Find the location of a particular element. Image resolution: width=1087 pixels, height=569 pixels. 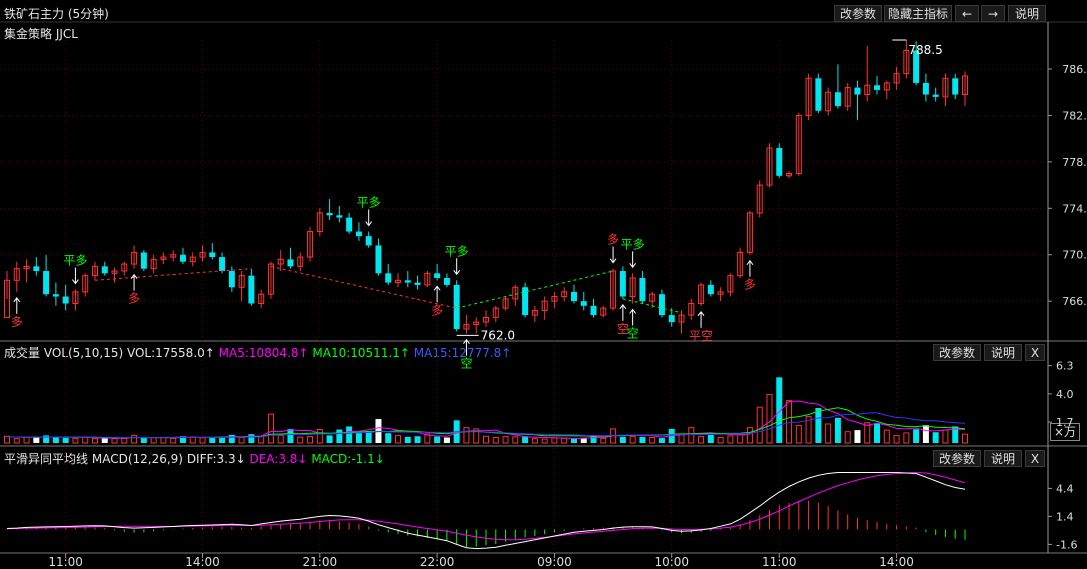

main-y-tick-label: 786.0 is located at coordinates (1074, 69).